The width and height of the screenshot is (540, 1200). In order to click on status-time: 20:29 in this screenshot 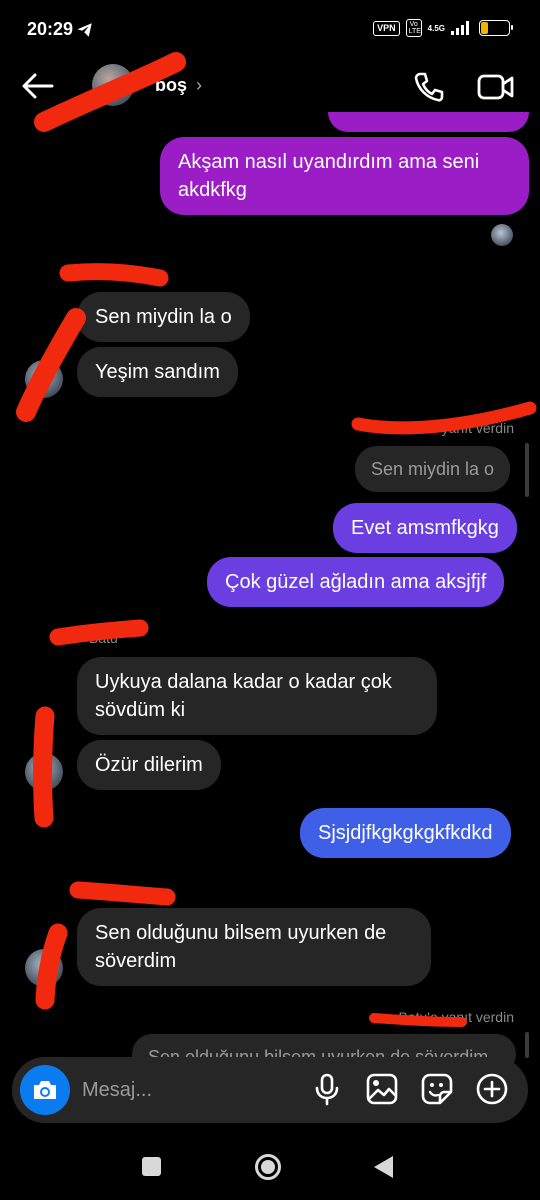, I will do `click(50, 29)`.